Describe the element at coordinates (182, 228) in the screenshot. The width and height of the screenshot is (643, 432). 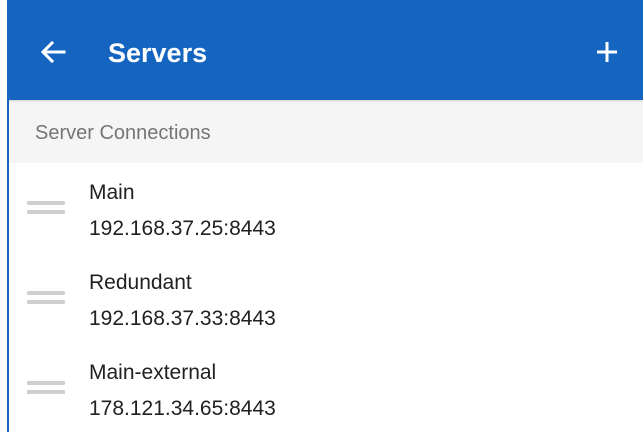
I see `server-address: 192.168.37.25:8443` at that location.